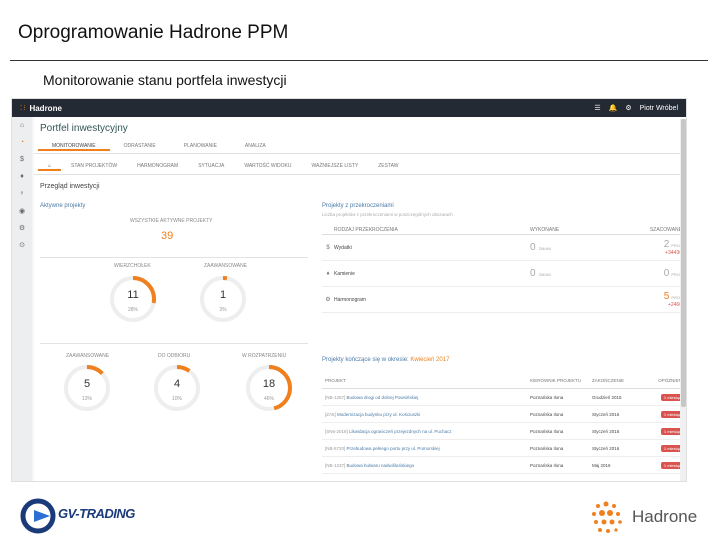 The height and width of the screenshot is (541, 720). Describe the element at coordinates (22, 244) in the screenshot. I see `share-icon: ⊙` at that location.